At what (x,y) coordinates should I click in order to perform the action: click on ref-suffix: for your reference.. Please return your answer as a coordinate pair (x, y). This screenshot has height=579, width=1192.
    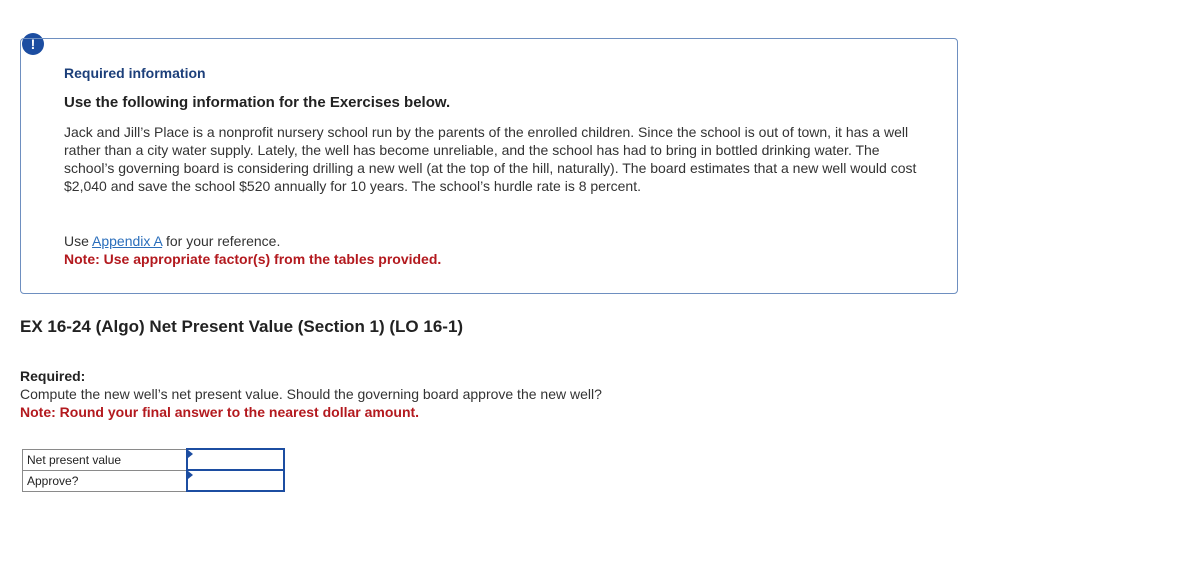
    Looking at the image, I should click on (221, 241).